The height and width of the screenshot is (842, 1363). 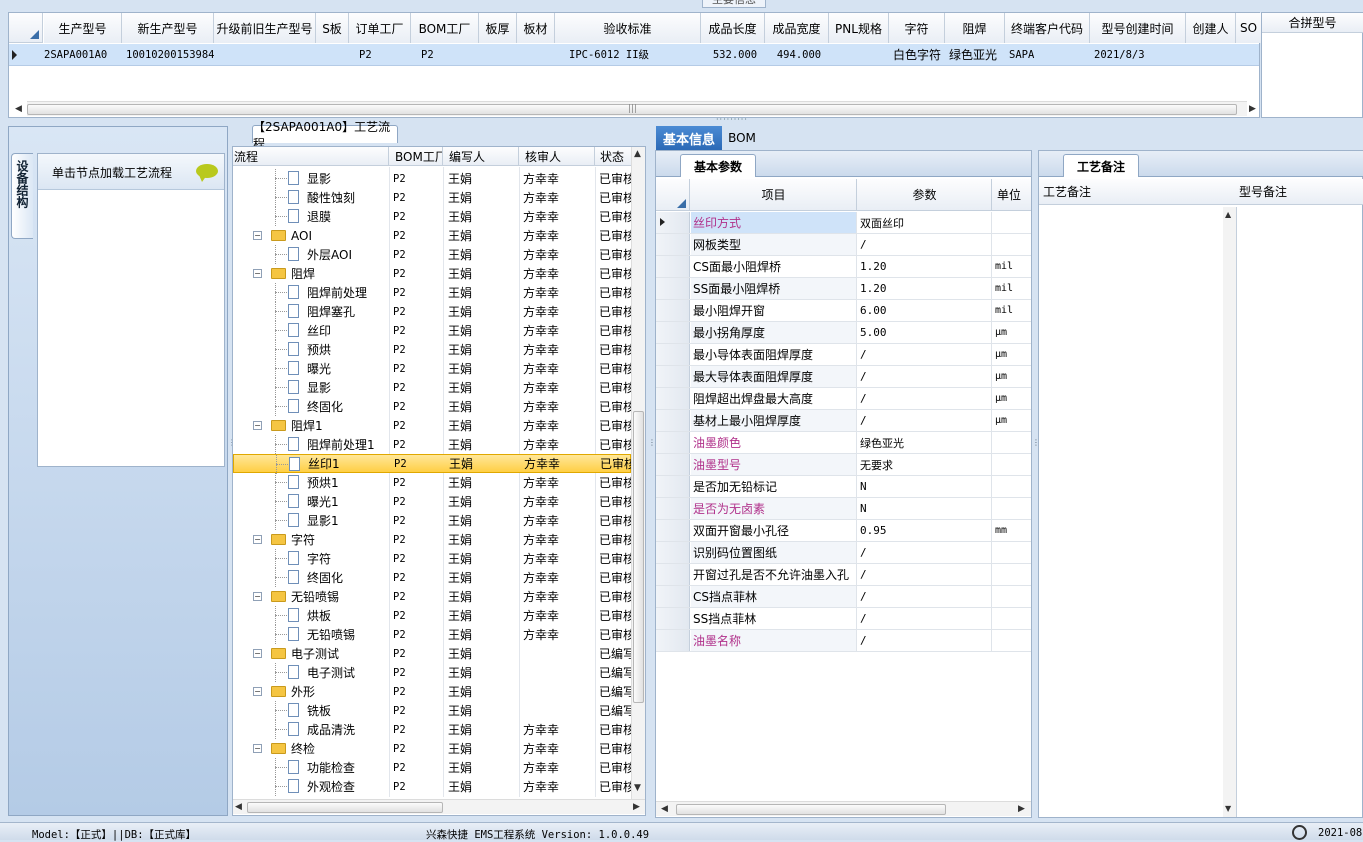 What do you see at coordinates (432, 558) in the screenshot?
I see `tree-row: 字符 P2 王娟 方幸幸 已审核` at bounding box center [432, 558].